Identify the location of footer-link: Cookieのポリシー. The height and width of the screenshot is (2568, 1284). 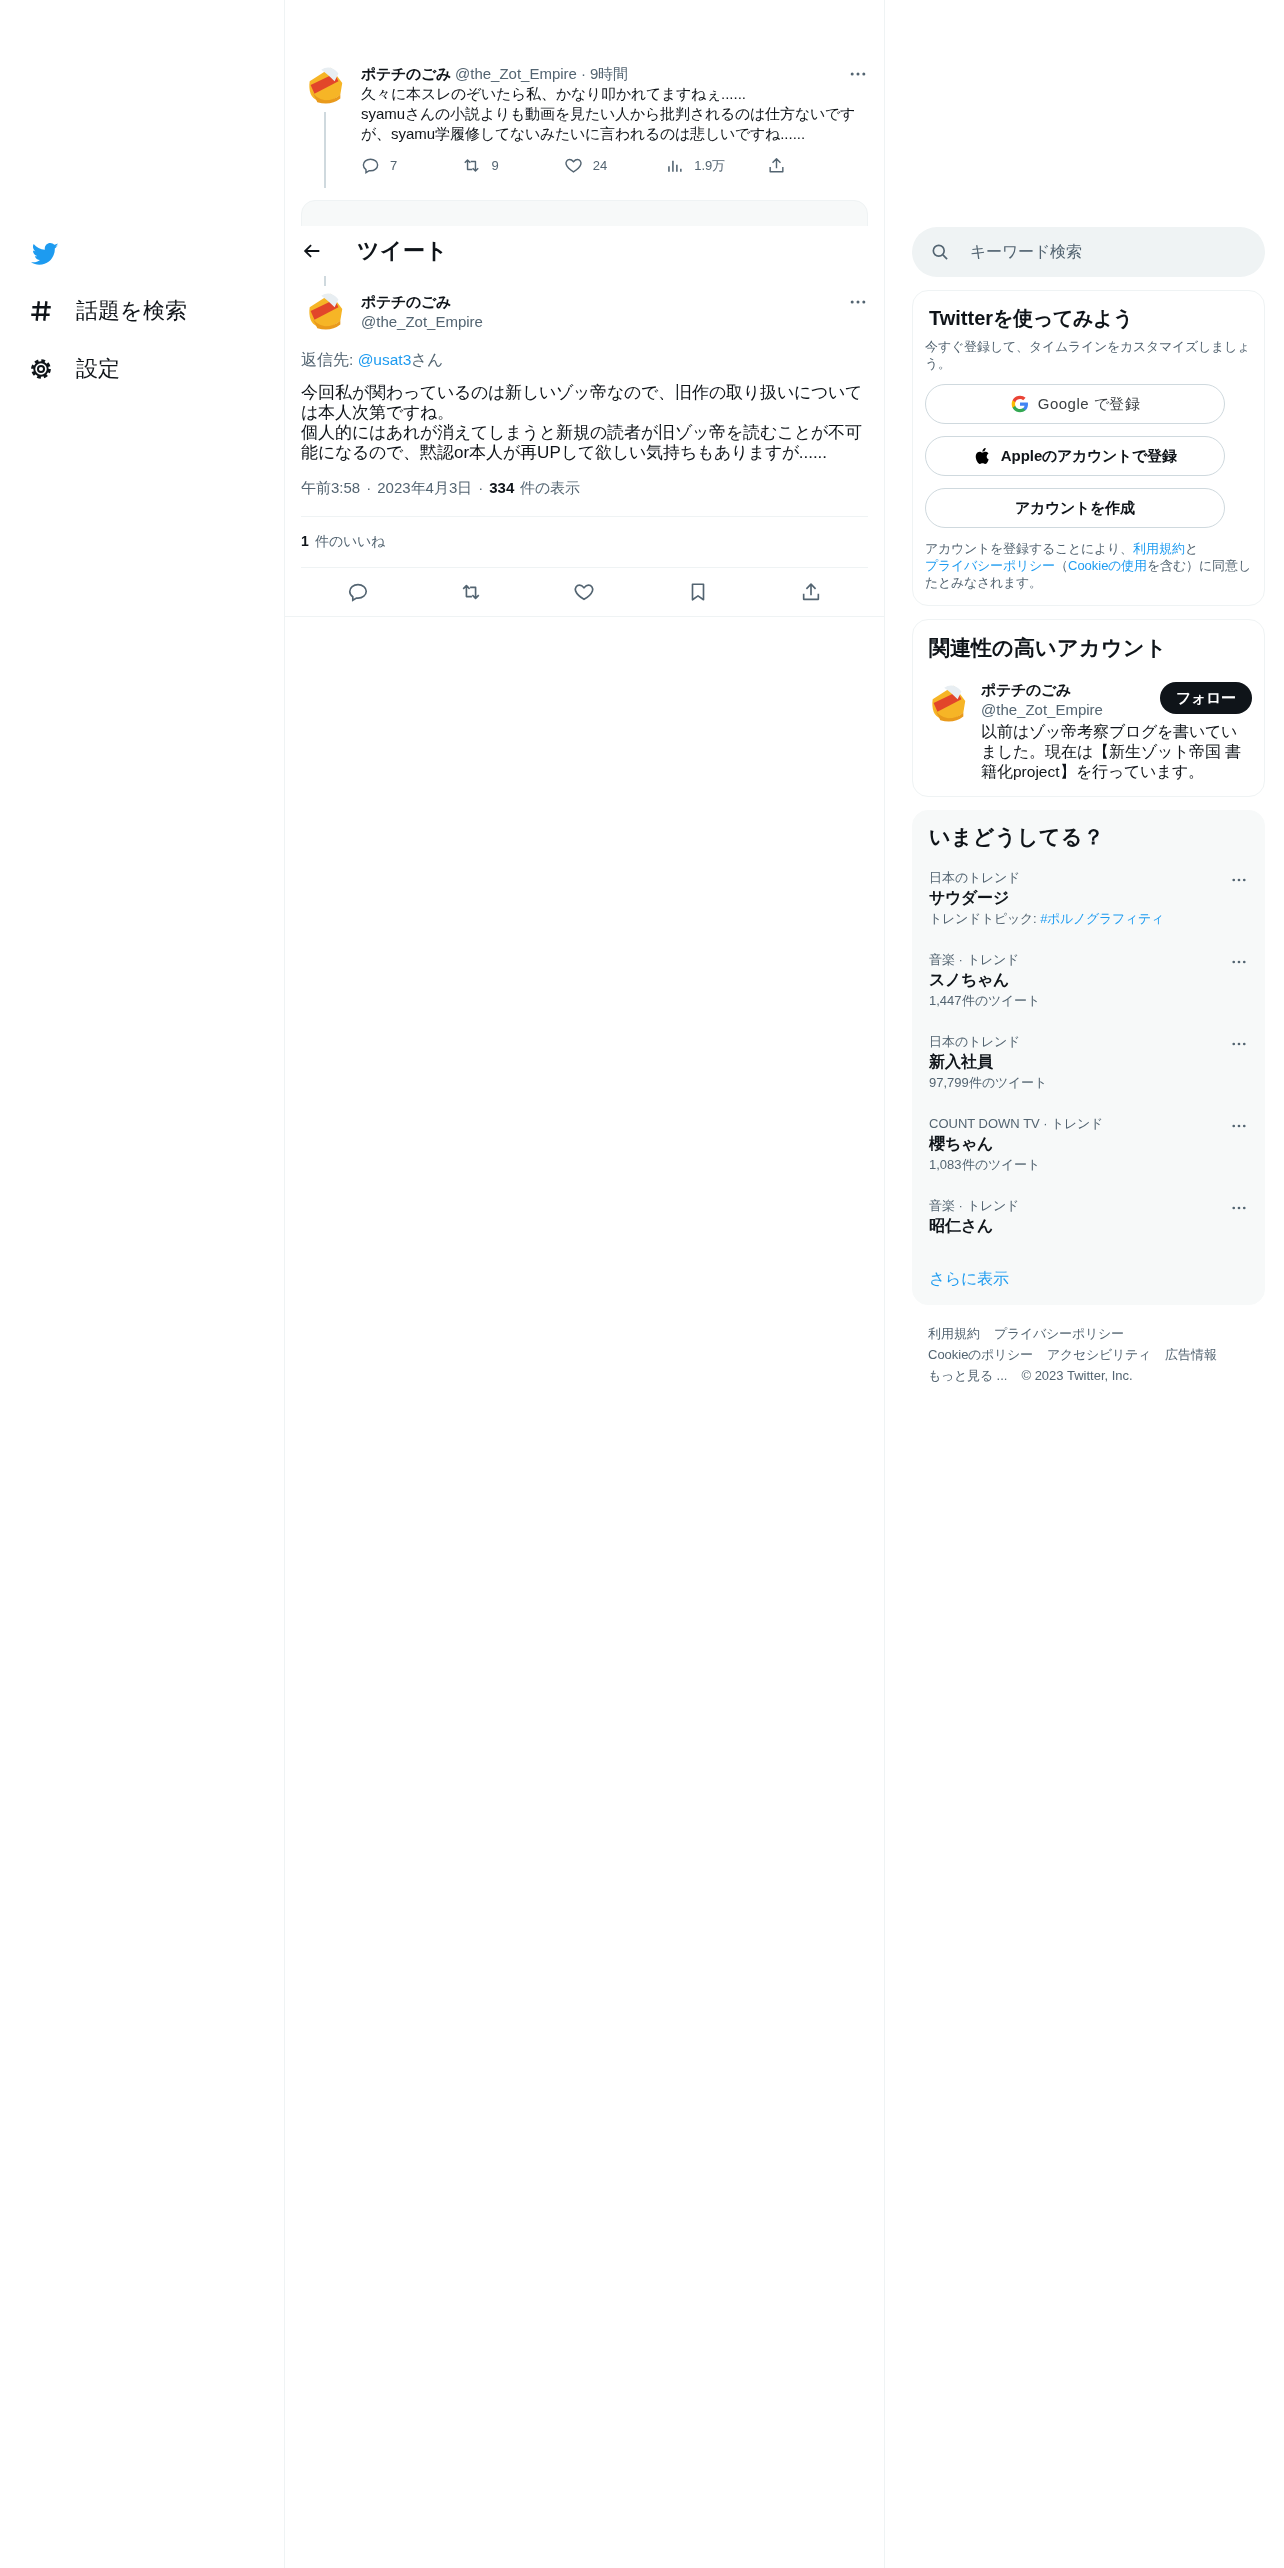
(981, 1354).